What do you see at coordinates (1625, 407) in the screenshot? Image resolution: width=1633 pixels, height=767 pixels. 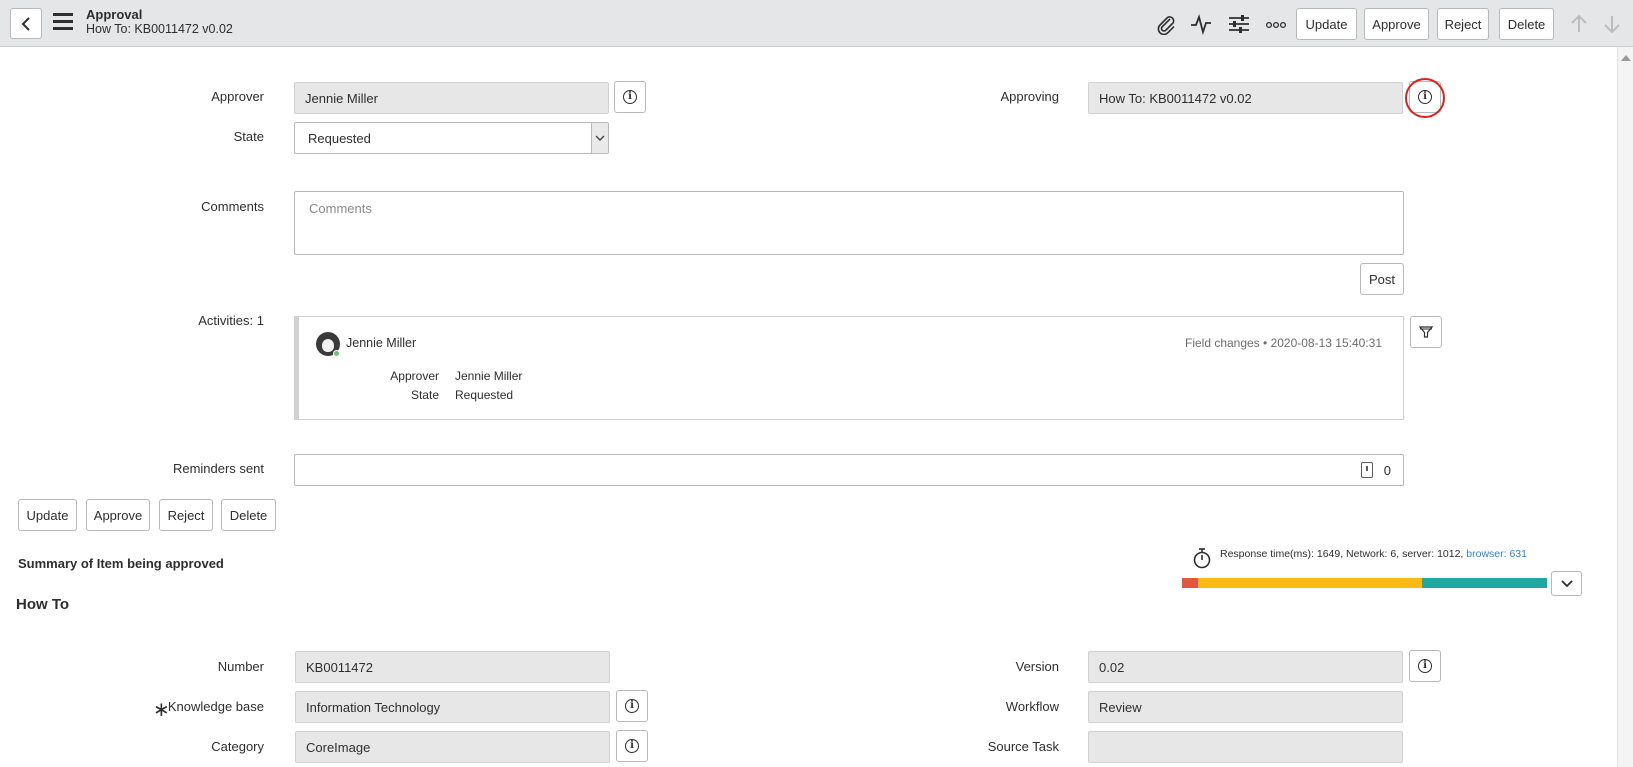 I see `vertical-scrollbar` at bounding box center [1625, 407].